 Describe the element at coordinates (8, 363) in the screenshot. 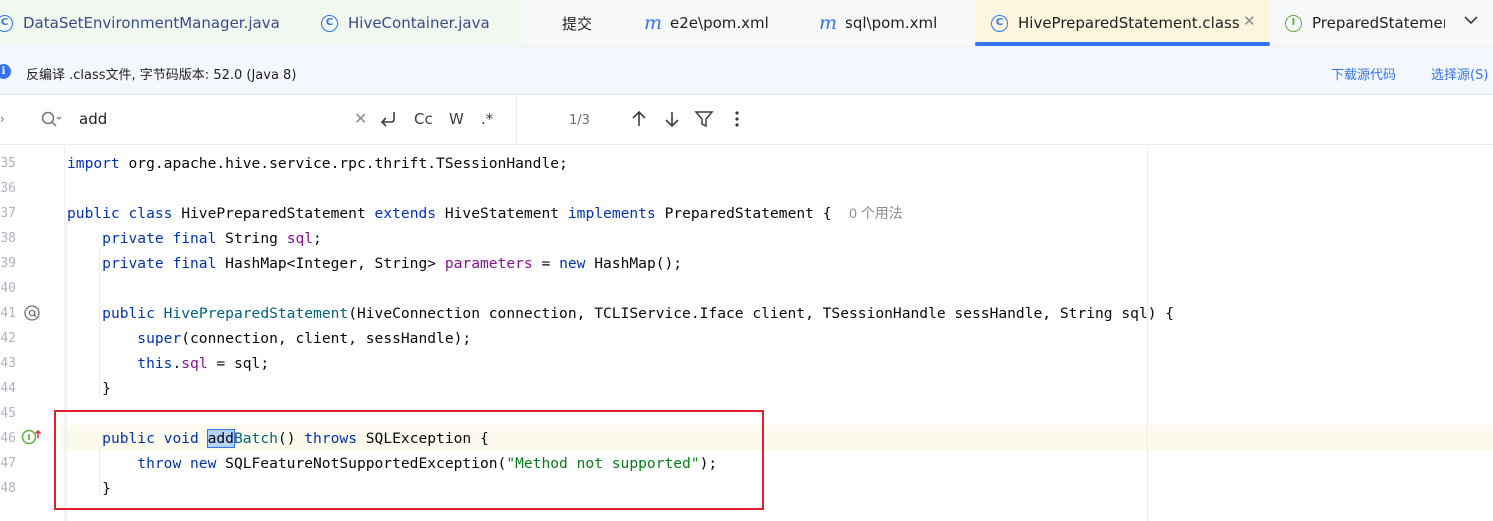

I see `line-number: 43` at that location.